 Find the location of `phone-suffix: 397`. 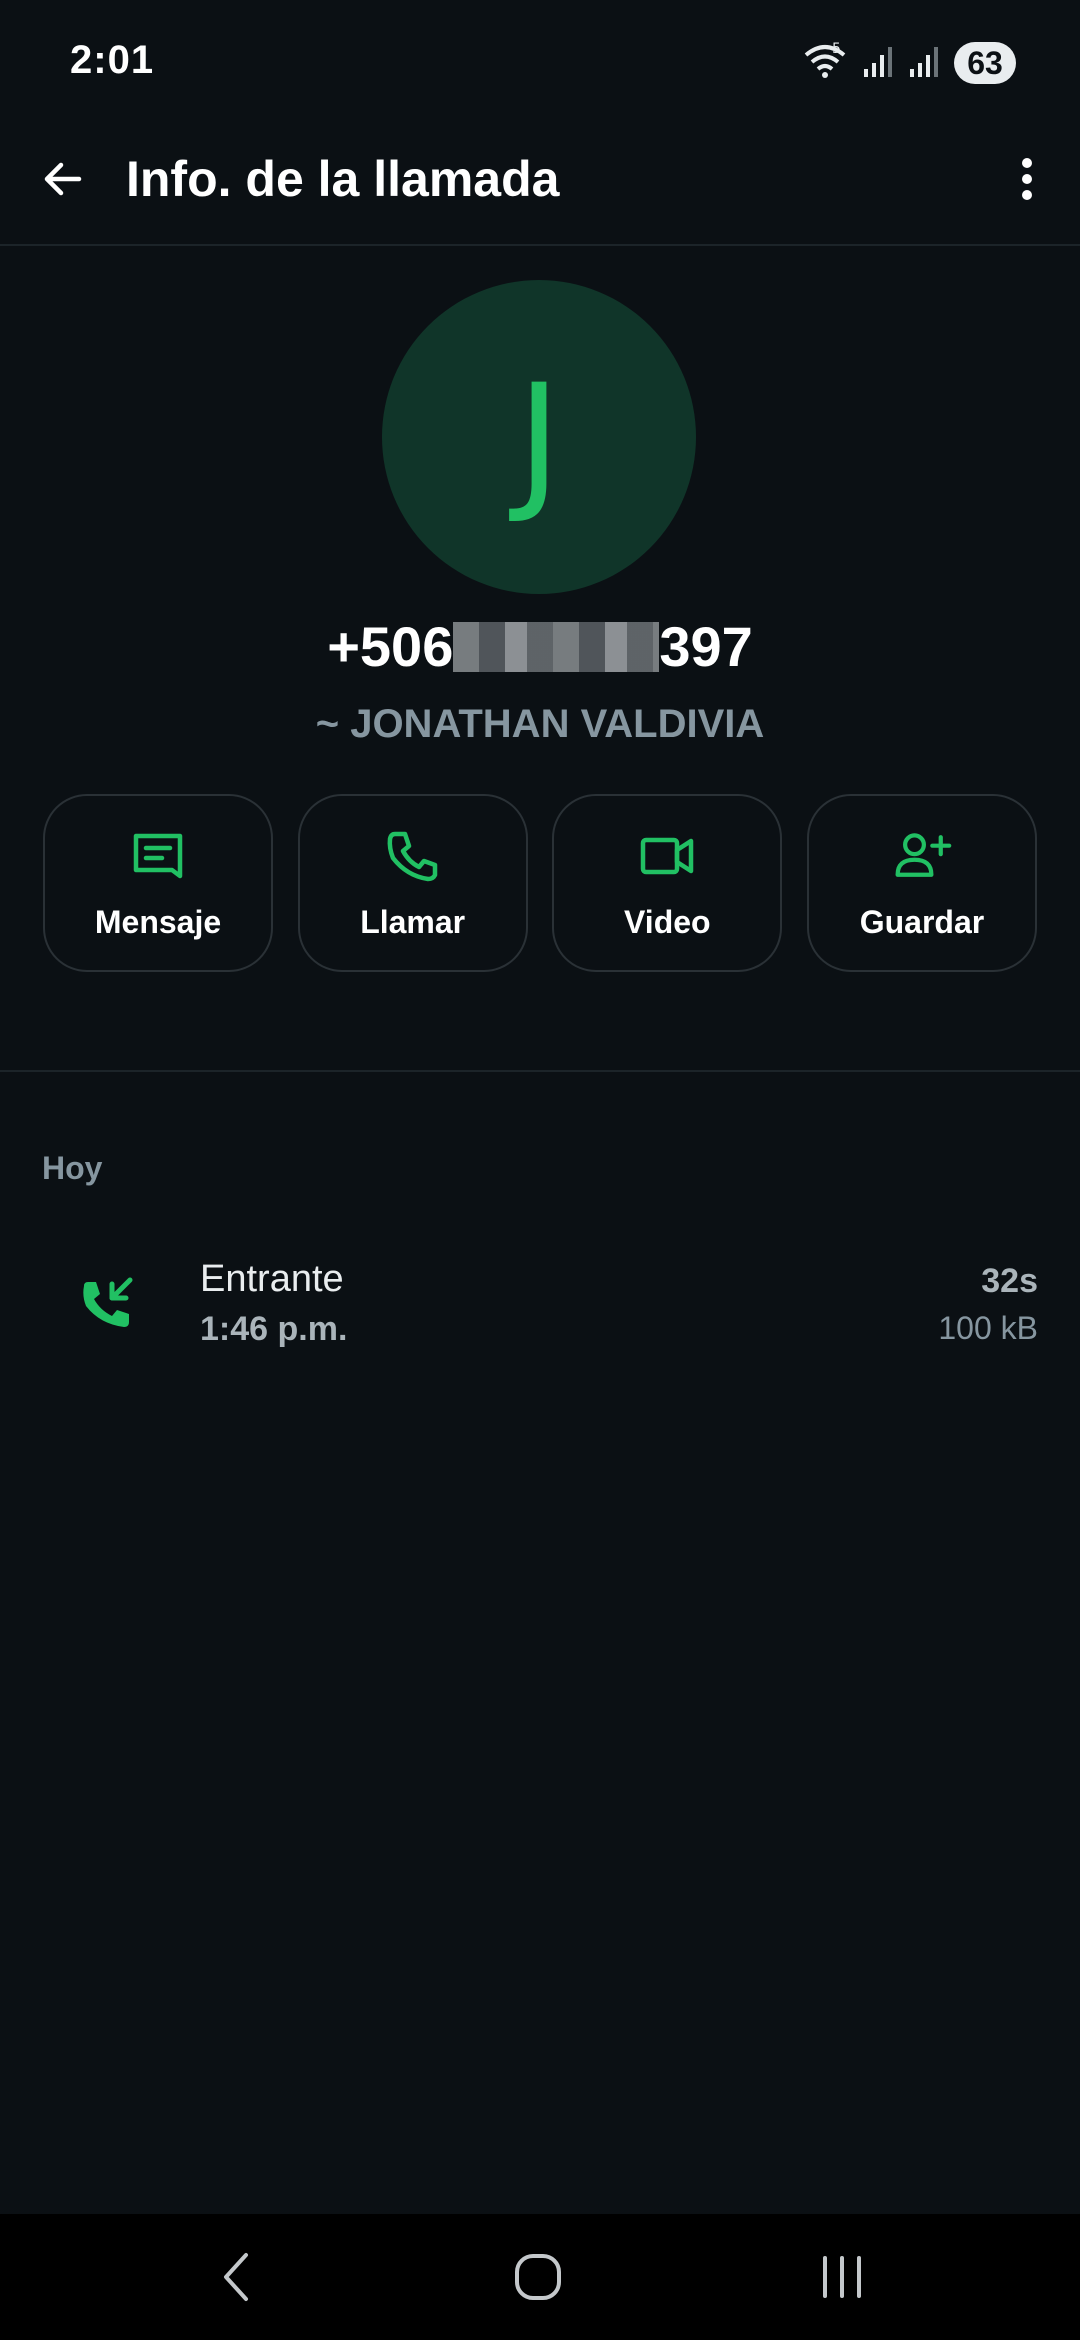

phone-suffix: 397 is located at coordinates (706, 646).